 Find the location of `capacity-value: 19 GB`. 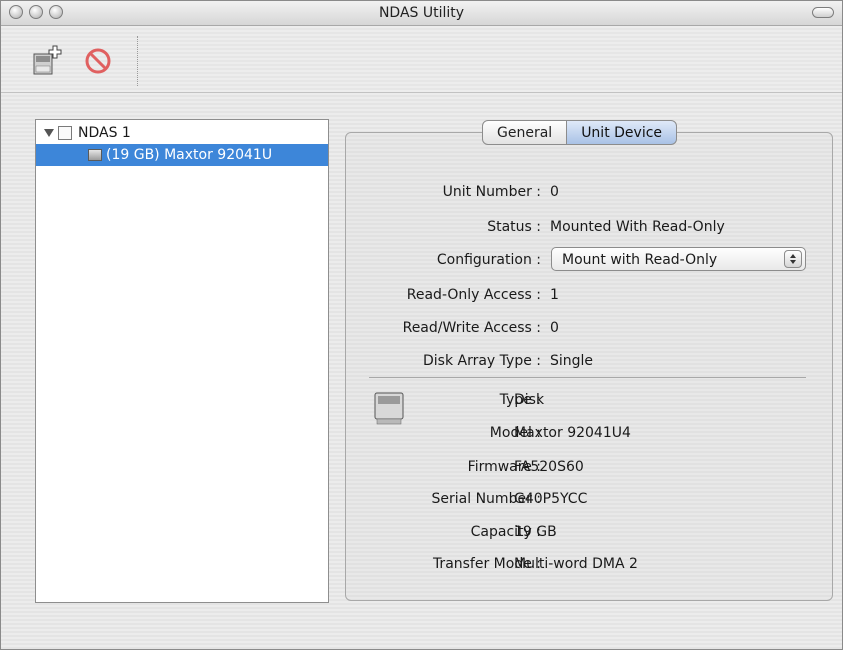

capacity-value: 19 GB is located at coordinates (535, 532).